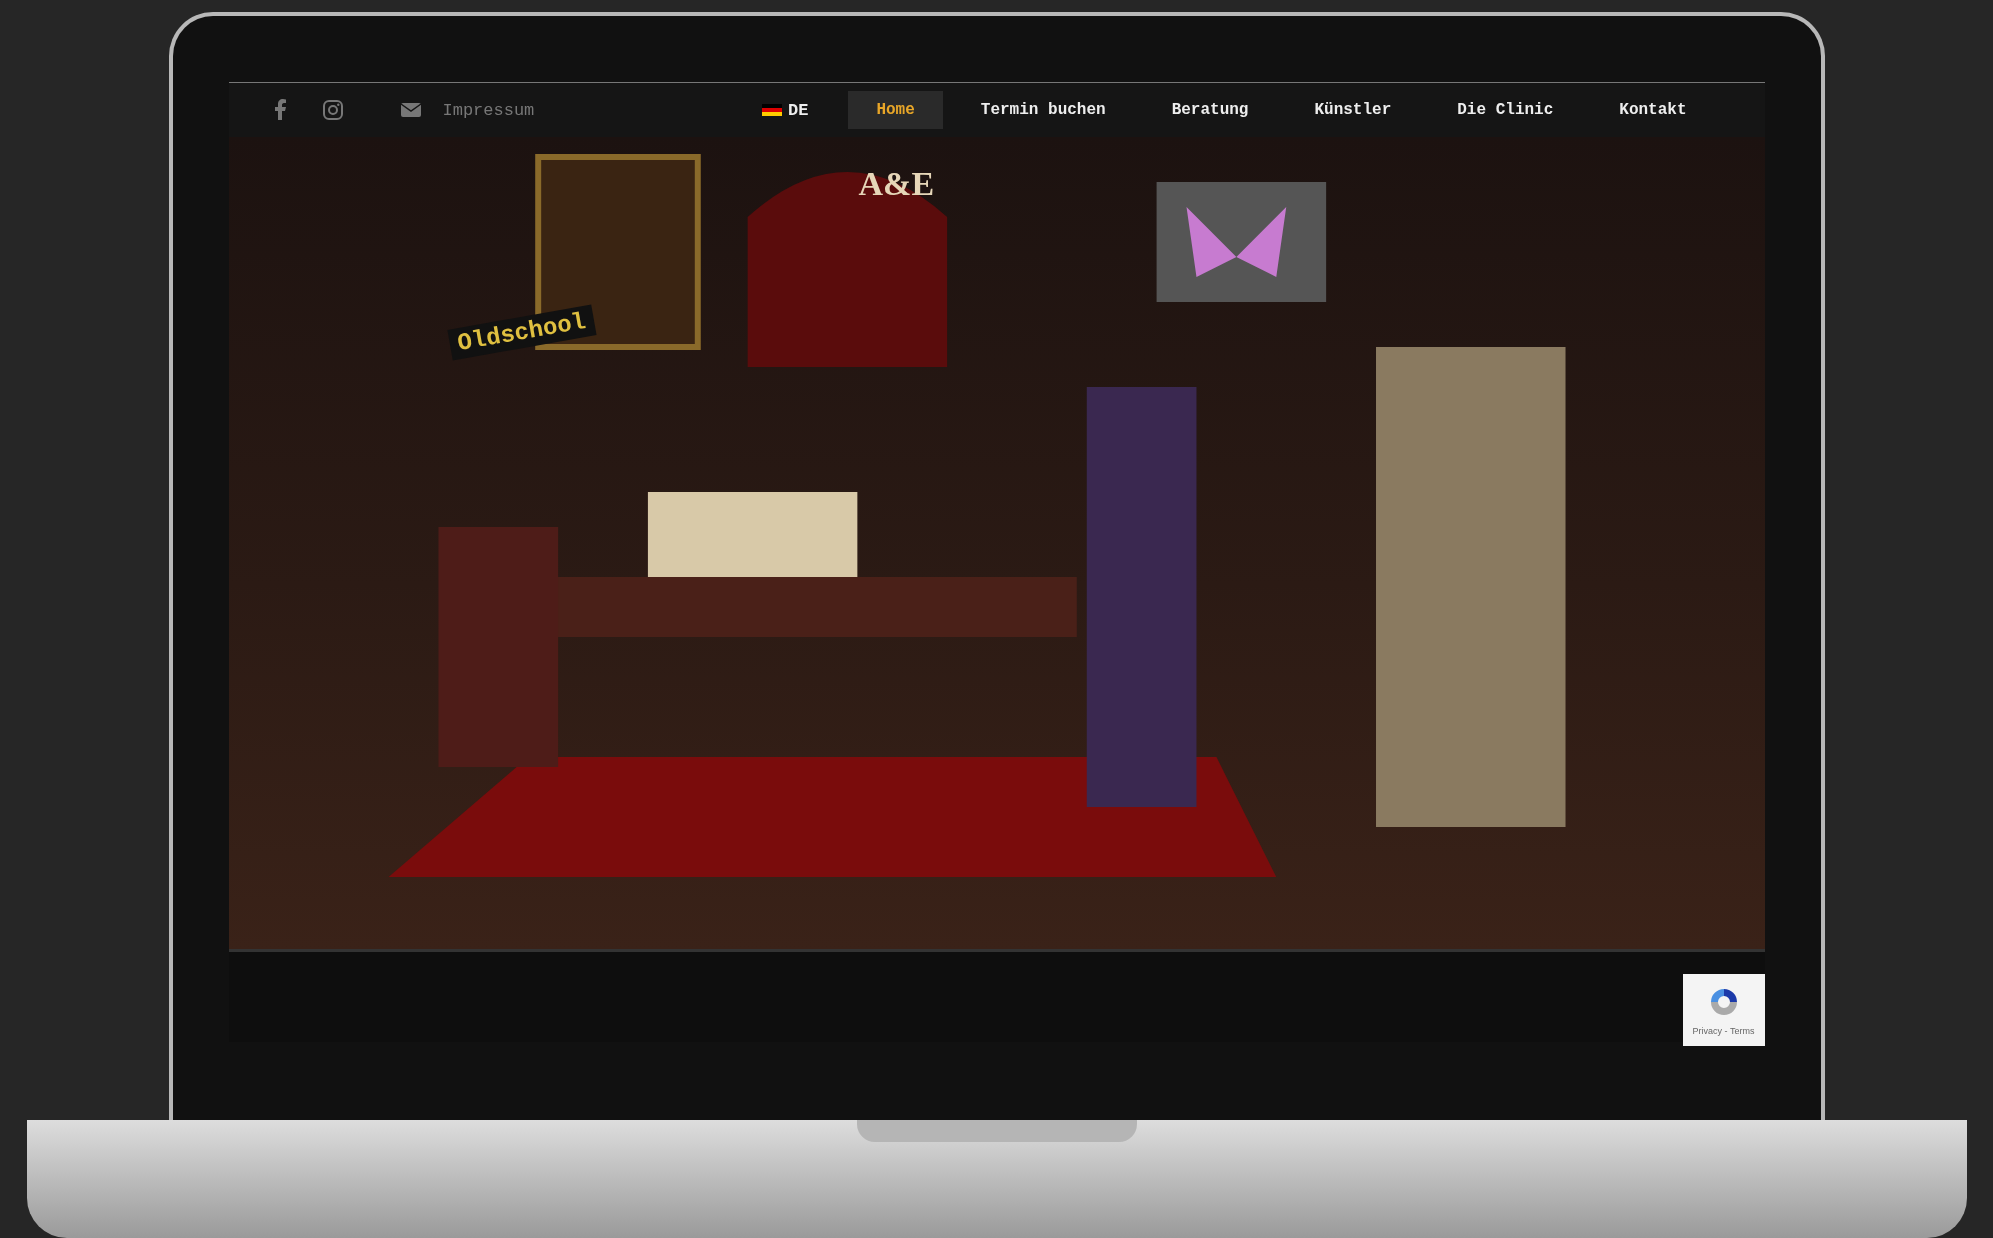 This screenshot has height=1238, width=1993. Describe the element at coordinates (1653, 110) in the screenshot. I see `nav-tab: Kontakt` at that location.